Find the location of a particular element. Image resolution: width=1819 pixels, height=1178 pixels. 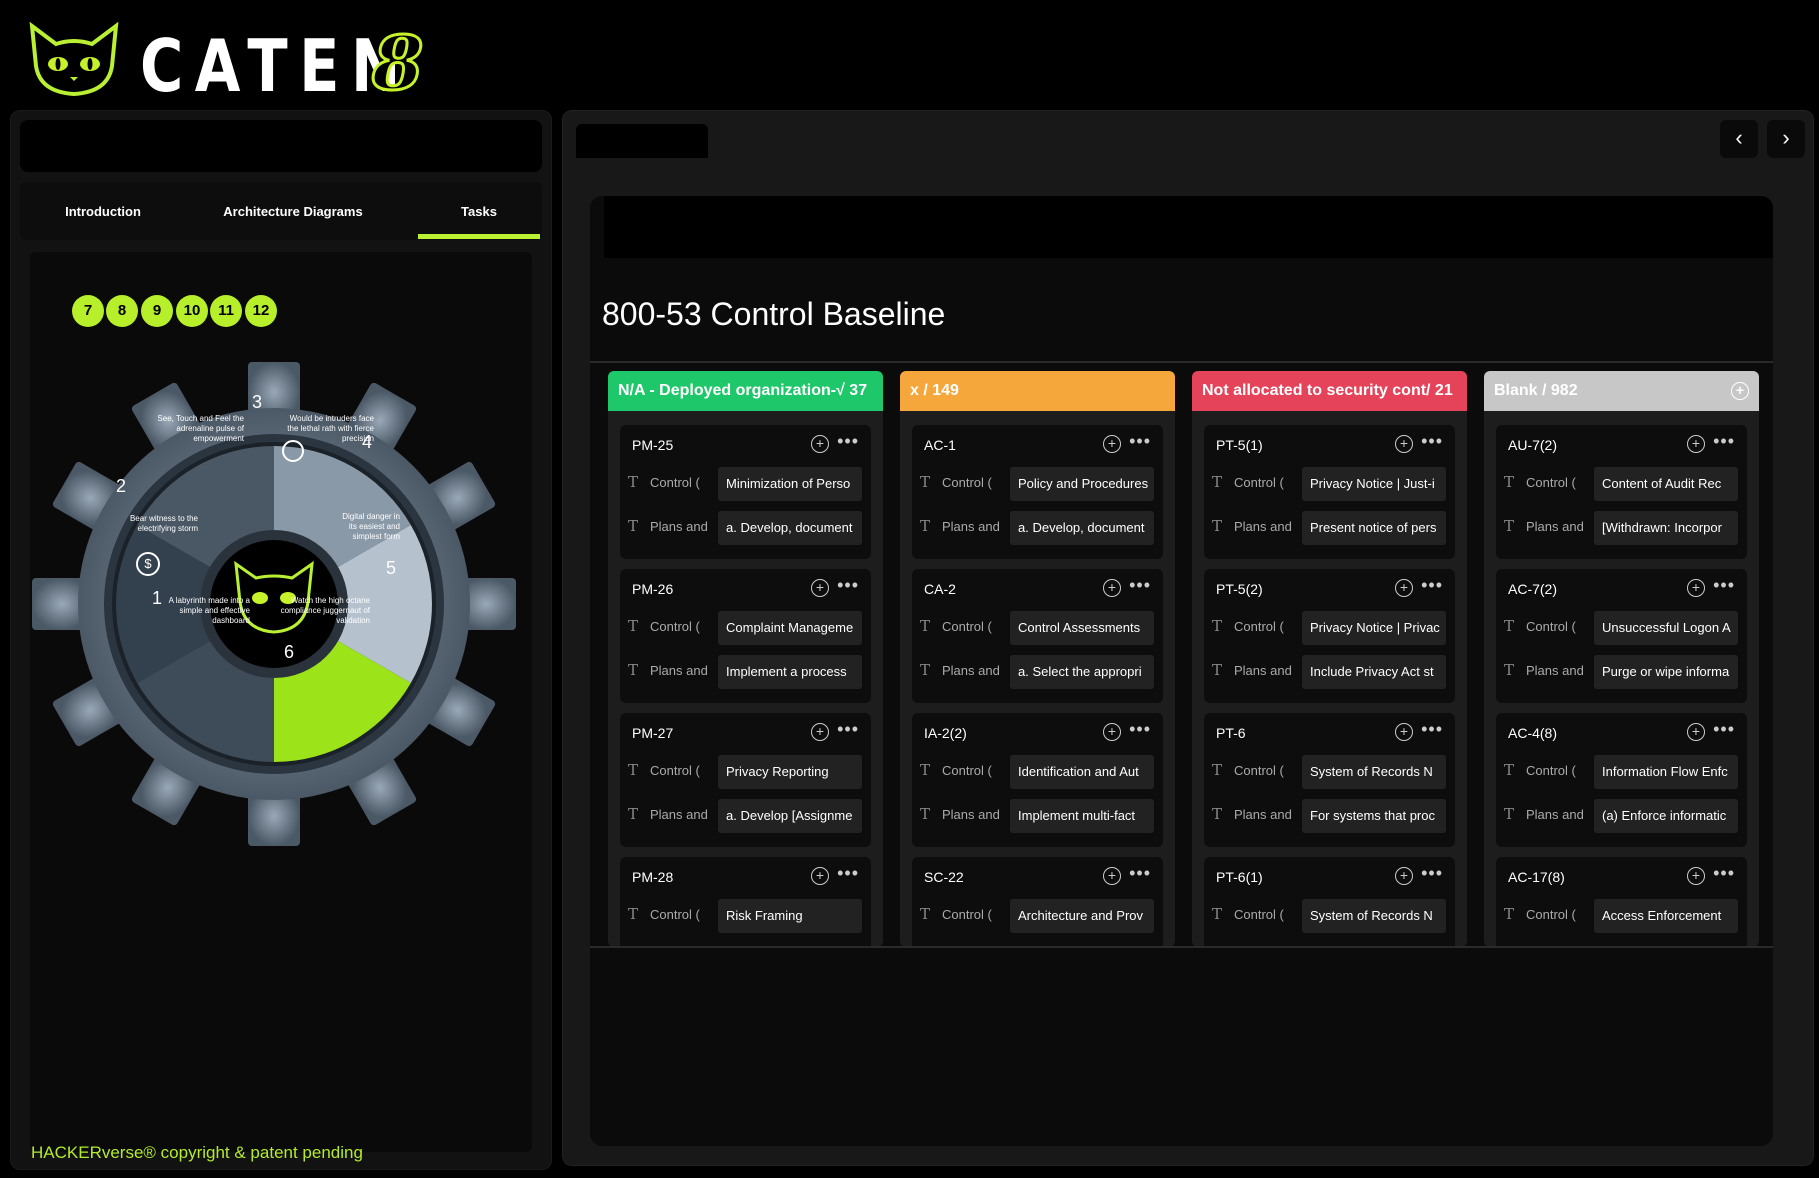

control-value: Privacy Notice | Privac is located at coordinates (1374, 628).